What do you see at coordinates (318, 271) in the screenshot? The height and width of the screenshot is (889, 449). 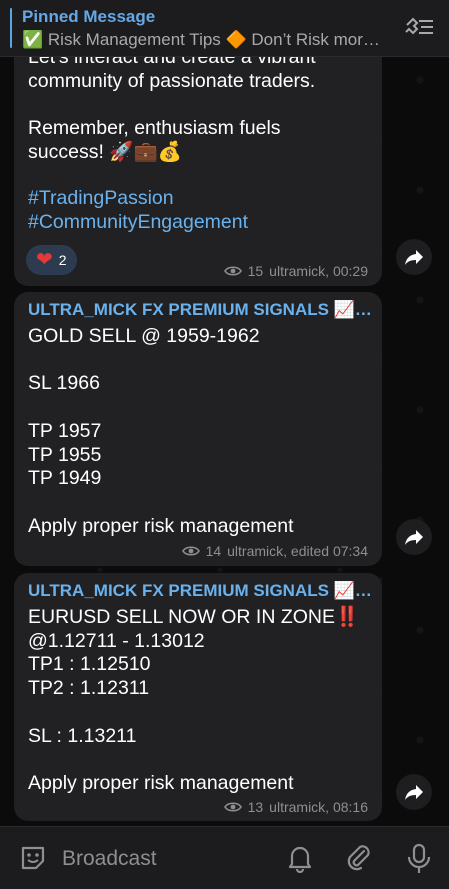 I see `author-time: ultramick, 00:29` at bounding box center [318, 271].